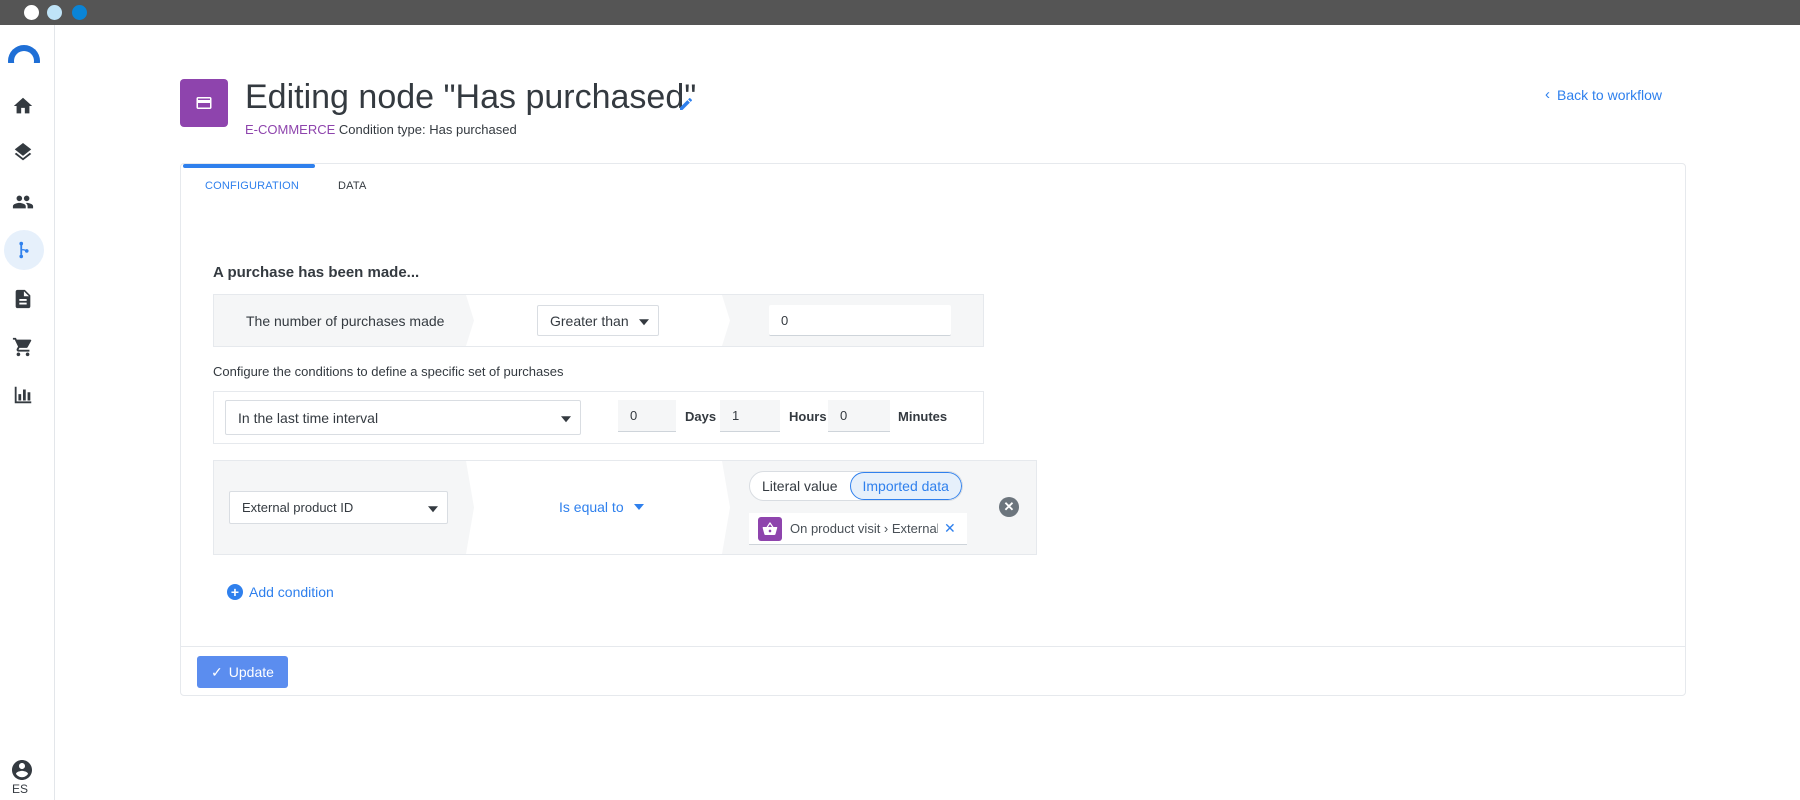 The height and width of the screenshot is (800, 1800). What do you see at coordinates (589, 320) in the screenshot?
I see `purchases-operator-value: Greater than` at bounding box center [589, 320].